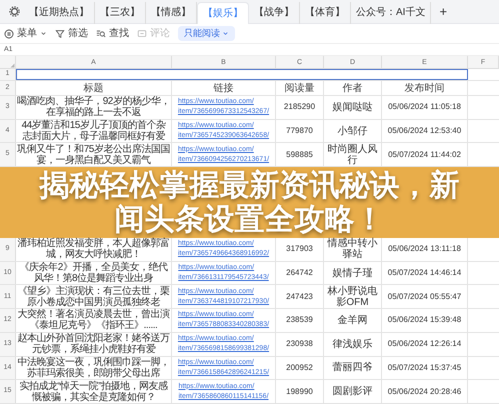 This screenshot has height=404, width=499. Describe the element at coordinates (94, 344) in the screenshot. I see `table-cell: 赵本山外孙首回沈阳老家！姥爷送万元钞票，系绳挂小虎鞋好有爱` at that location.